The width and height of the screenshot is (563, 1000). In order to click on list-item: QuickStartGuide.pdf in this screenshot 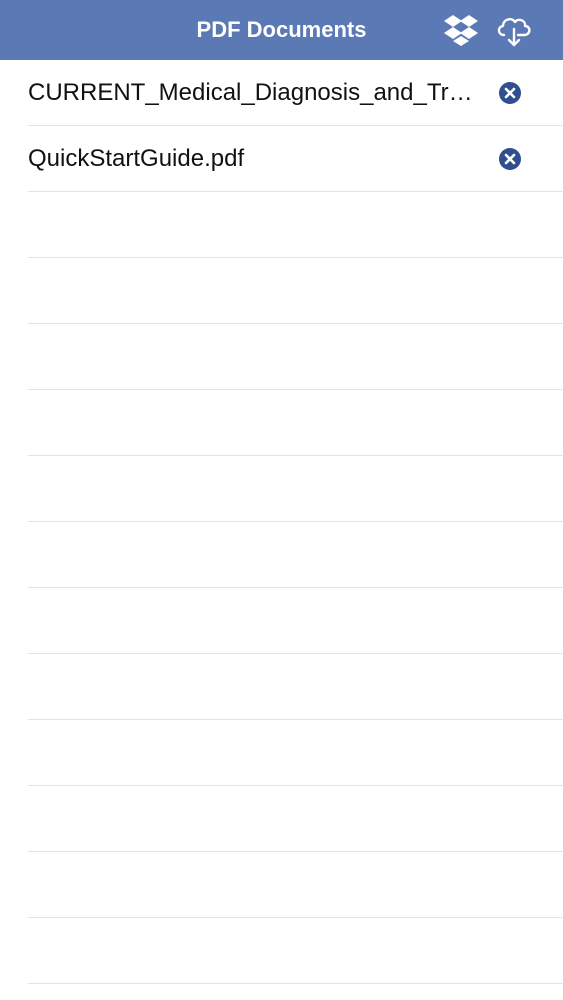, I will do `click(295, 159)`.